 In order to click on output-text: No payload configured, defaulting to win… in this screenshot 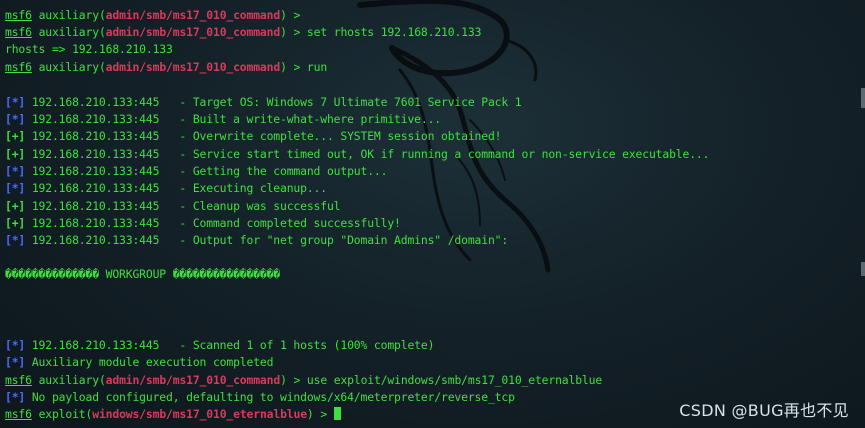, I will do `click(270, 397)`.